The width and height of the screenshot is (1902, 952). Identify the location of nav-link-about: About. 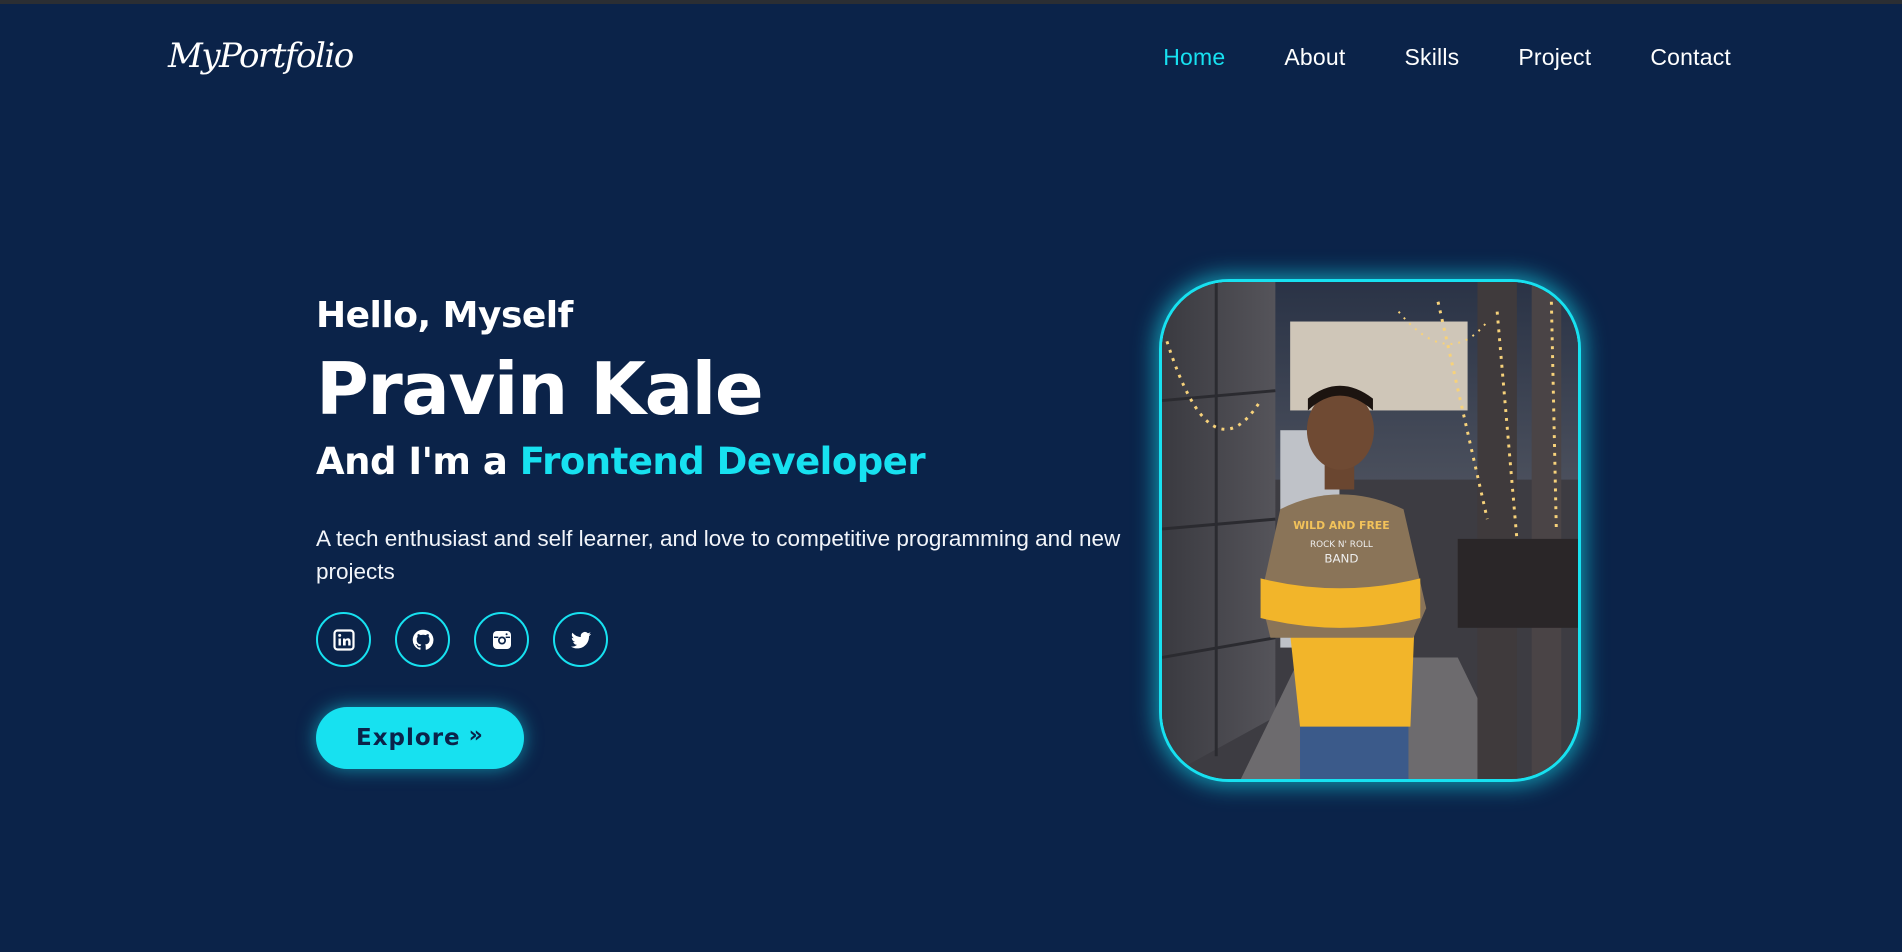
(1314, 57).